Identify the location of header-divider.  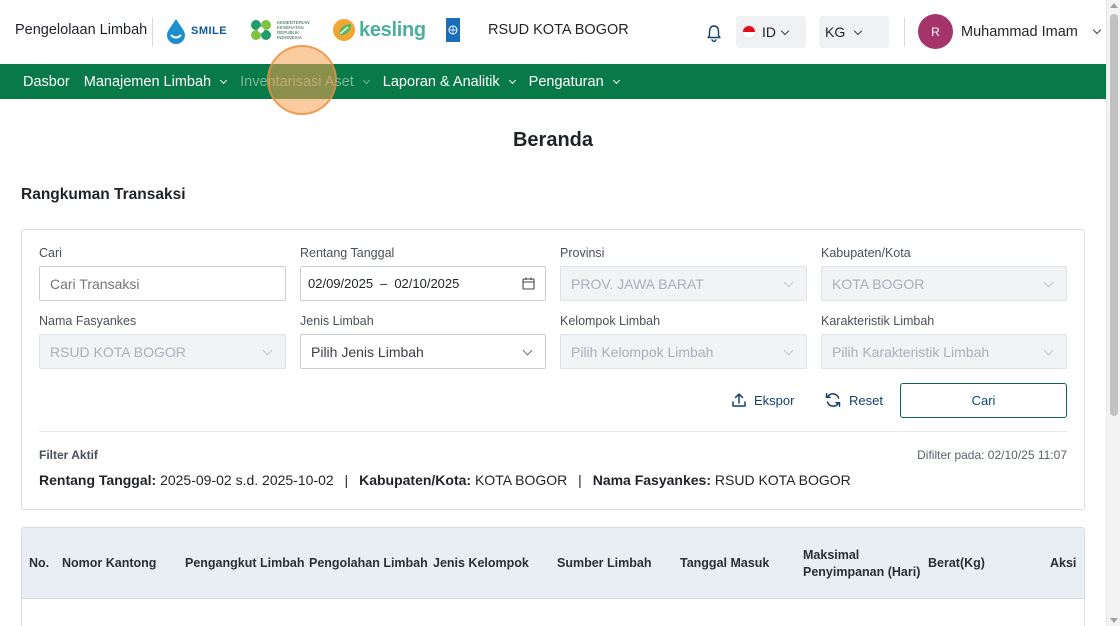
(152, 32).